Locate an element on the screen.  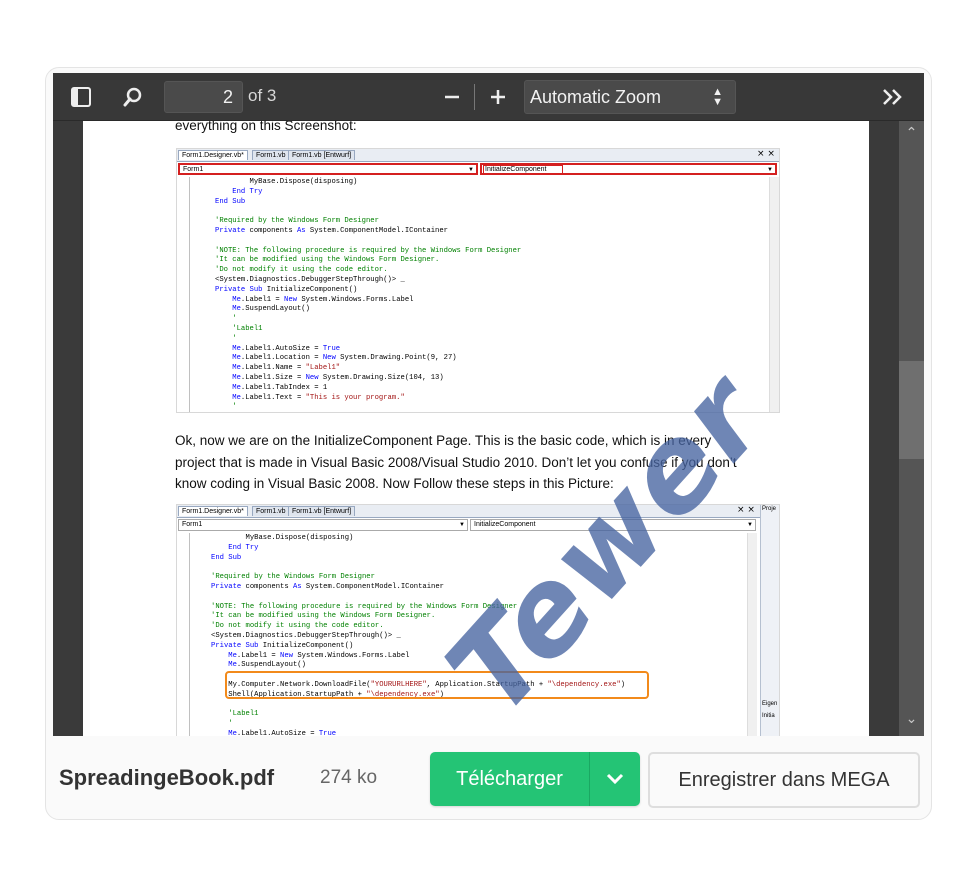
solution-explorer-panel: Proje Eigen Initia is located at coordinates (769, 620).